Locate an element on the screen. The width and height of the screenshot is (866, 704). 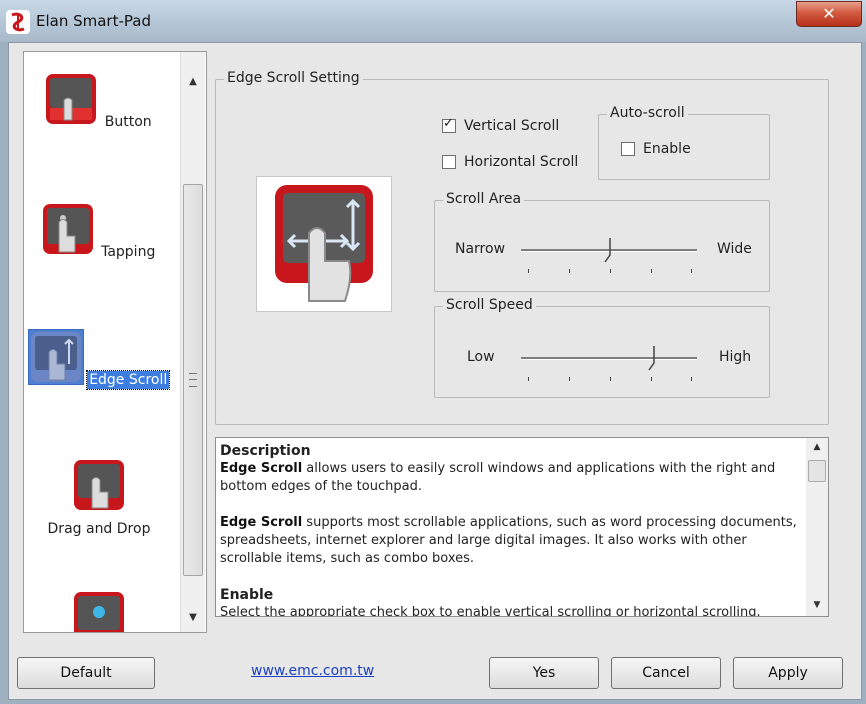
scroll-area-group: Scroll Area Narrow Wide is located at coordinates (602, 241).